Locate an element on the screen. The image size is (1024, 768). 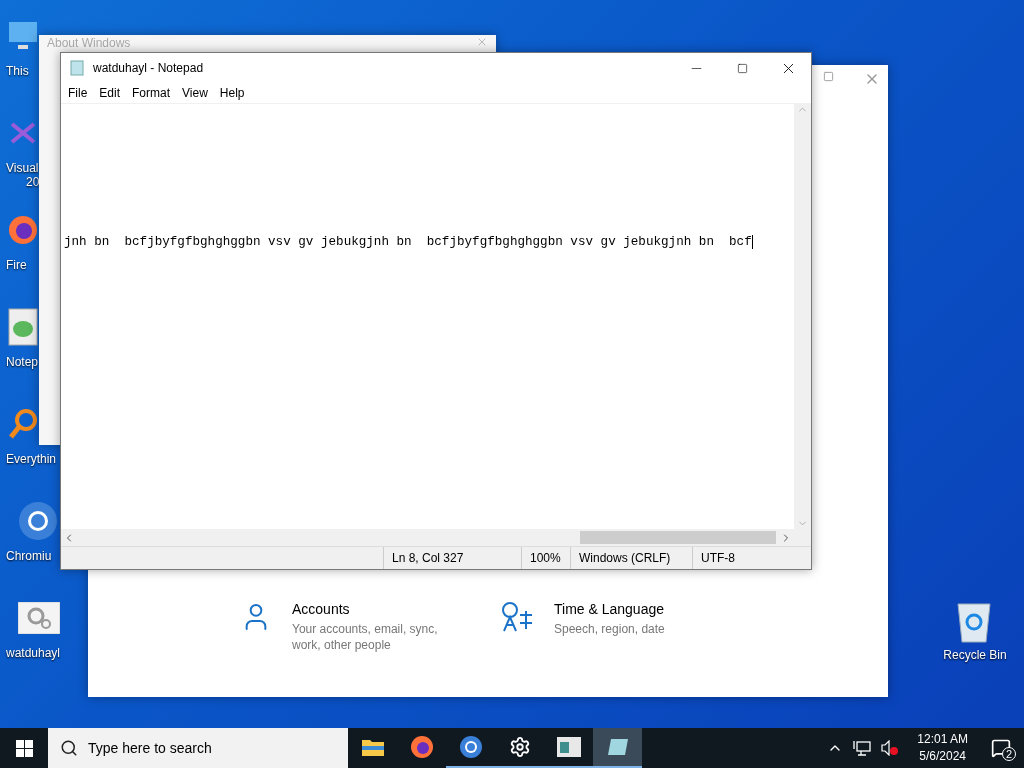
clock-time: 12:01 AM is located at coordinates (942, 739).